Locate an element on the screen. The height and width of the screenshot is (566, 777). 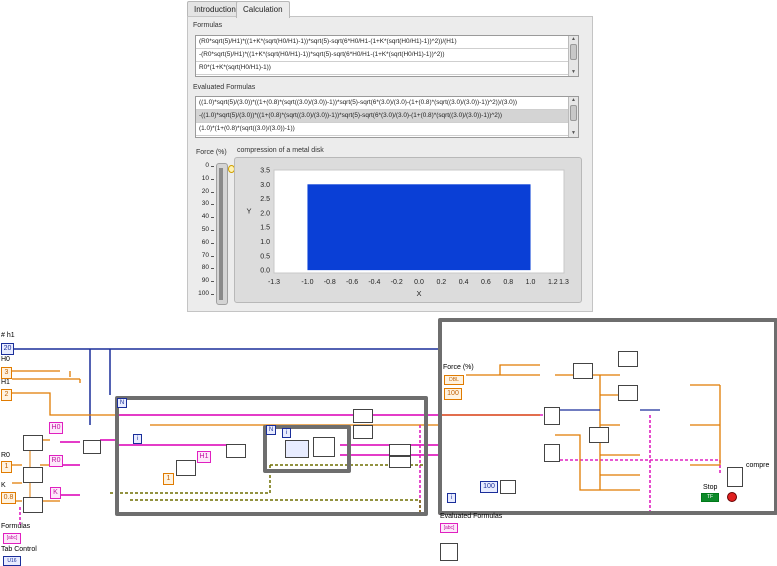
formulas-scrollbar: ▲ ▼ is located at coordinates (573, 56).